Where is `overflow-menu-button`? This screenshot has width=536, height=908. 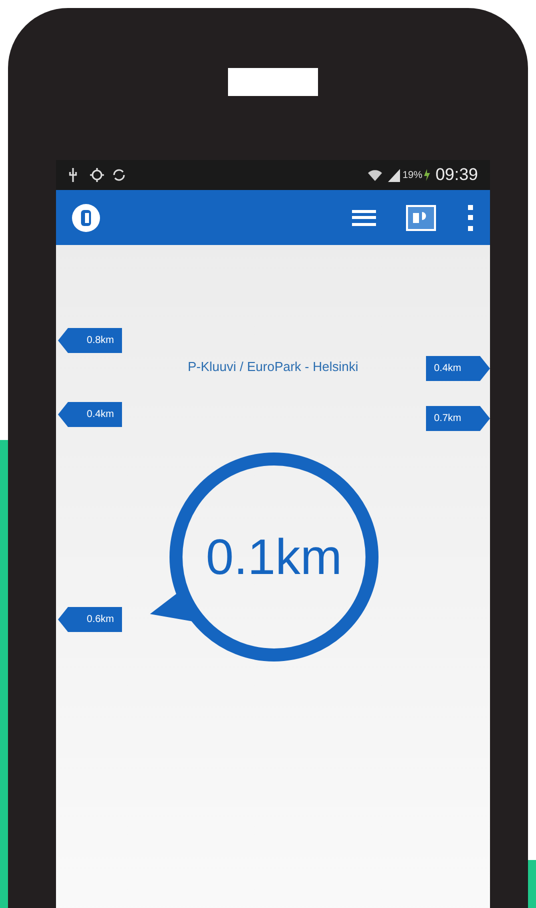
overflow-menu-button is located at coordinates (470, 217).